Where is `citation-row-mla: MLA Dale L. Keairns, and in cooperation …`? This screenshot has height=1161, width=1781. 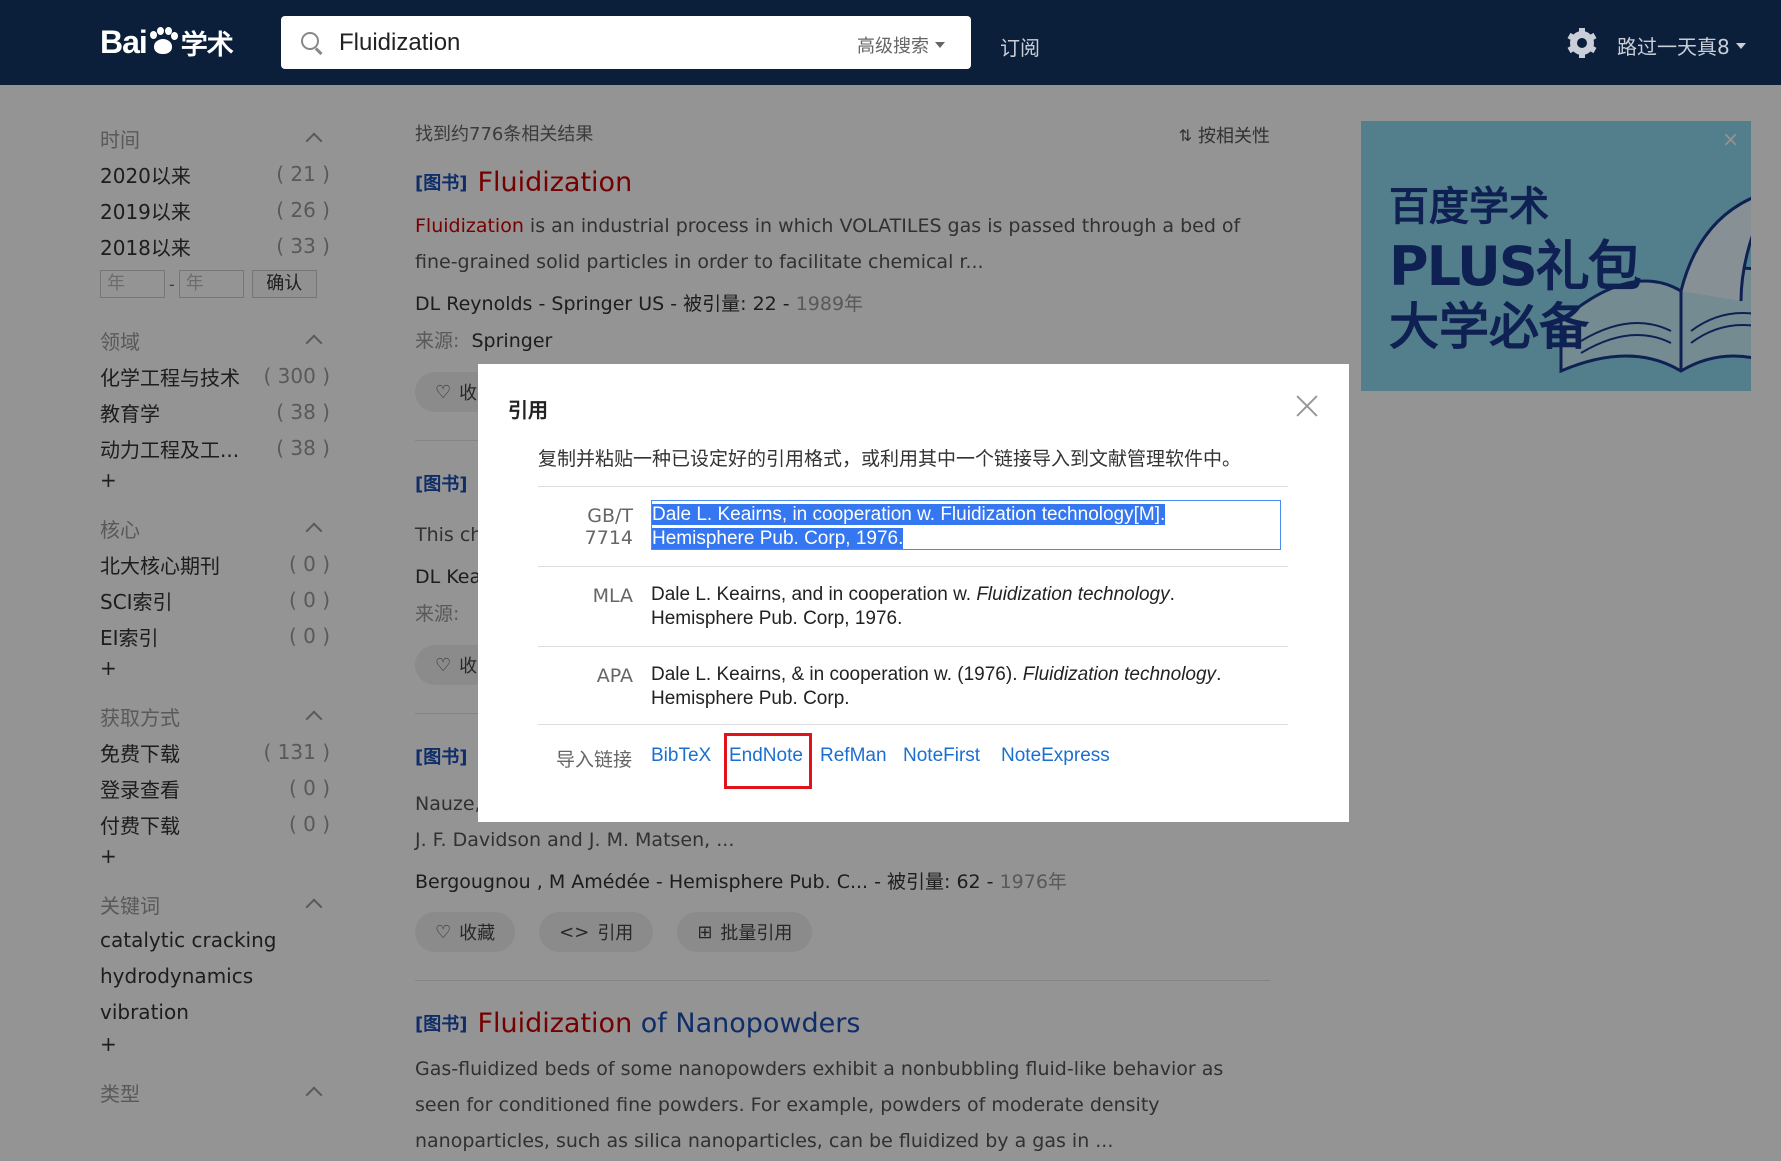
citation-row-mla: MLA Dale L. Keairns, and in cooperation … is located at coordinates (913, 606).